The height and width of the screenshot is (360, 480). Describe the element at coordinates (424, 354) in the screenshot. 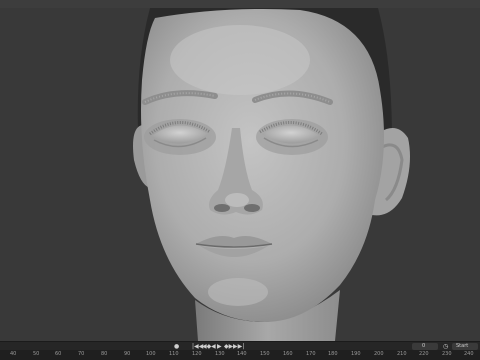

I see `tick-label: 220` at that location.